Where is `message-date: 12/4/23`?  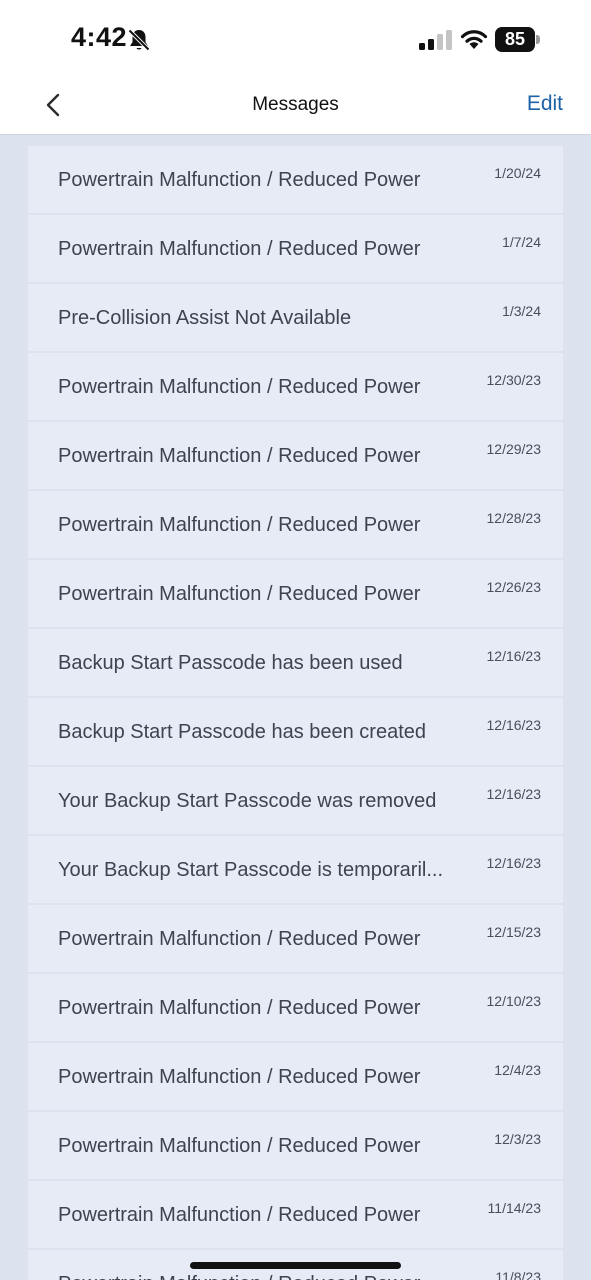
message-date: 12/4/23 is located at coordinates (517, 1070).